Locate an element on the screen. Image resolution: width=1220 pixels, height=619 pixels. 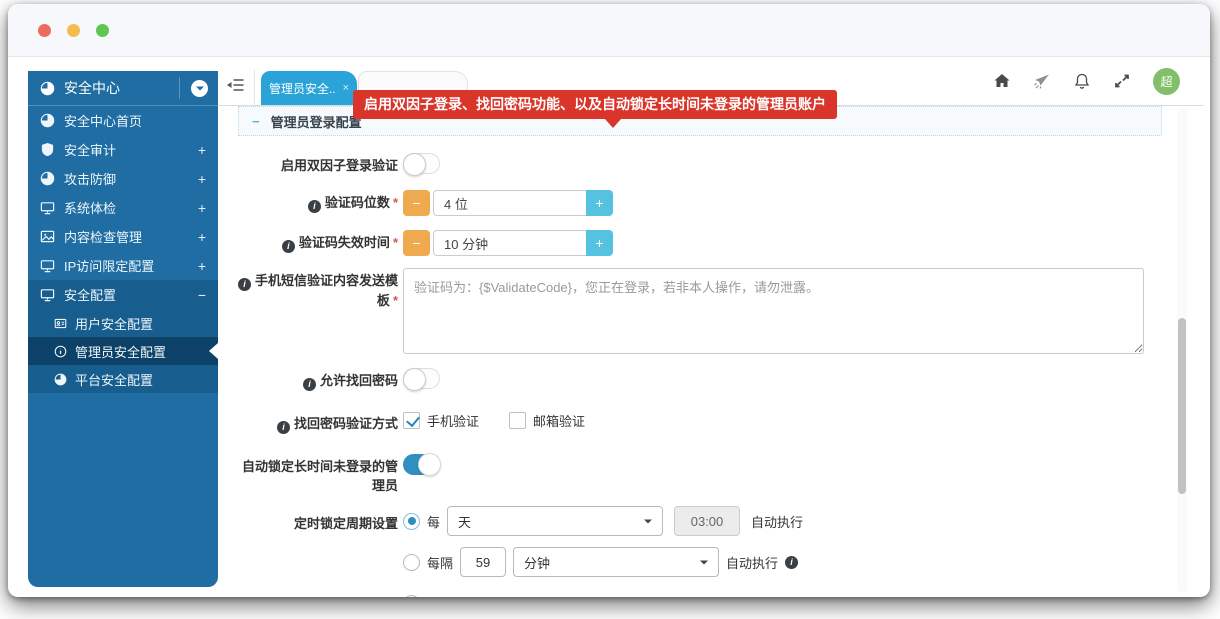
minimize-window-button is located at coordinates (73, 30).